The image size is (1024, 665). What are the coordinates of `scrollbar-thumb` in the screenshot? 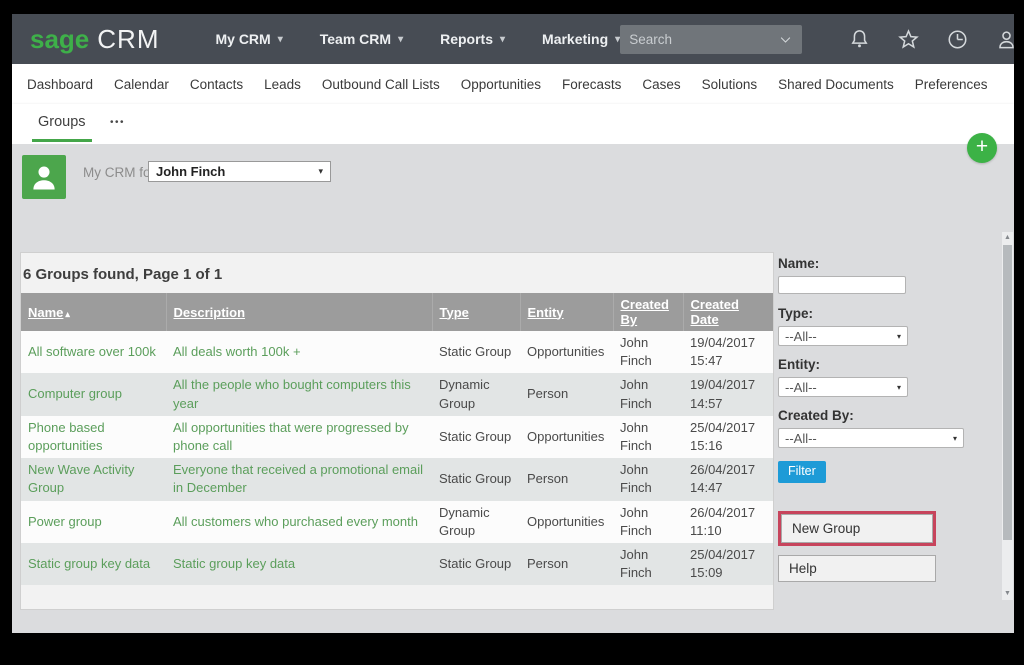 It's located at (1007, 392).